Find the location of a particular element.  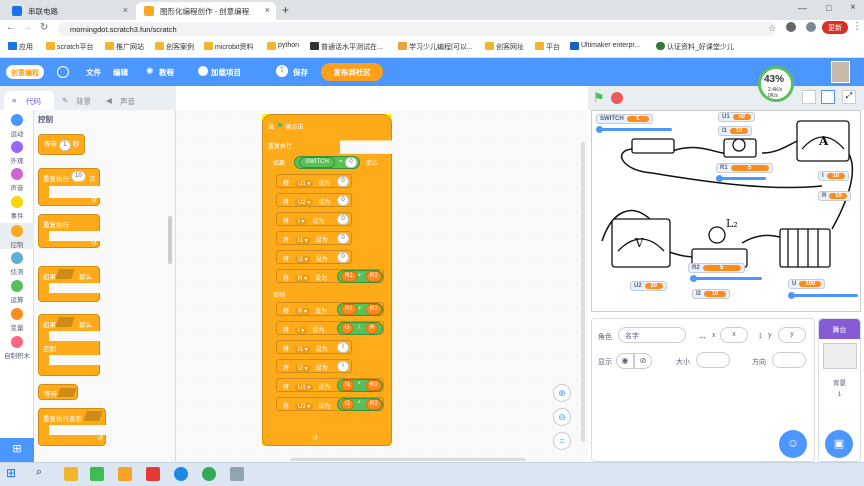

category-looks: 外观 is located at coordinates (17, 153).